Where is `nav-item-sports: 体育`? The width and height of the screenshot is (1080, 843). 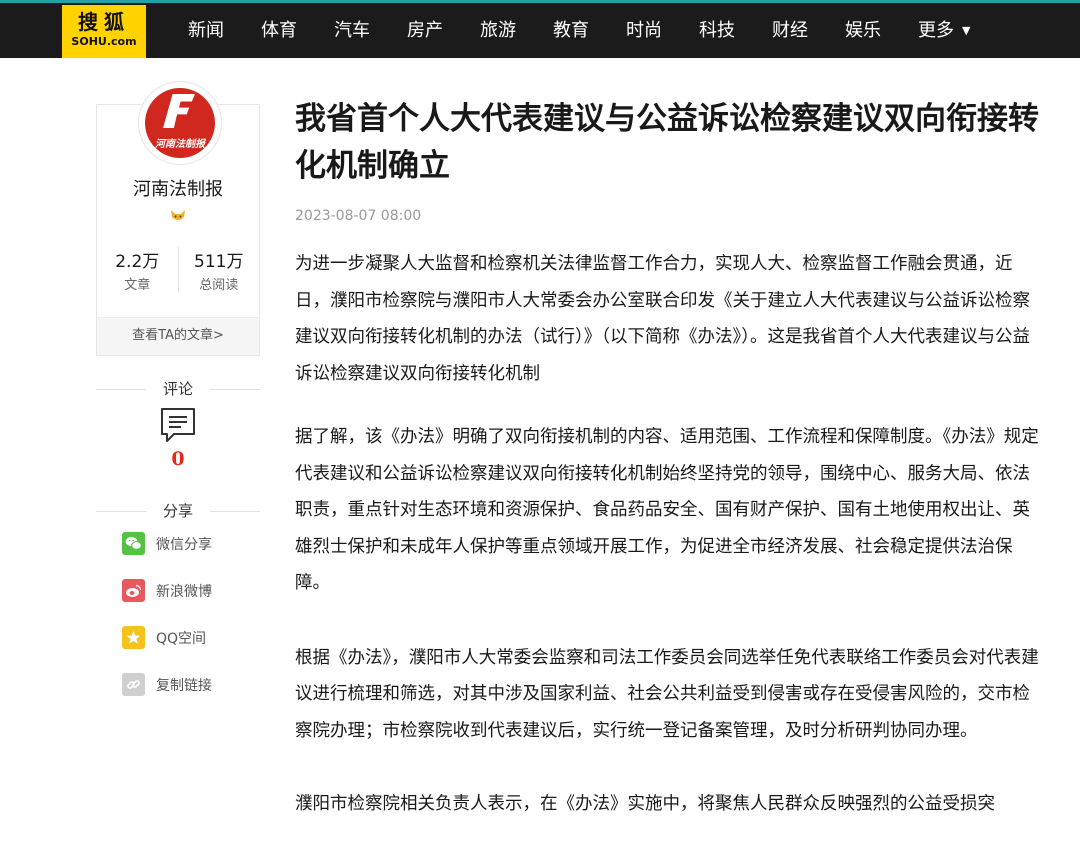 nav-item-sports: 体育 is located at coordinates (279, 30).